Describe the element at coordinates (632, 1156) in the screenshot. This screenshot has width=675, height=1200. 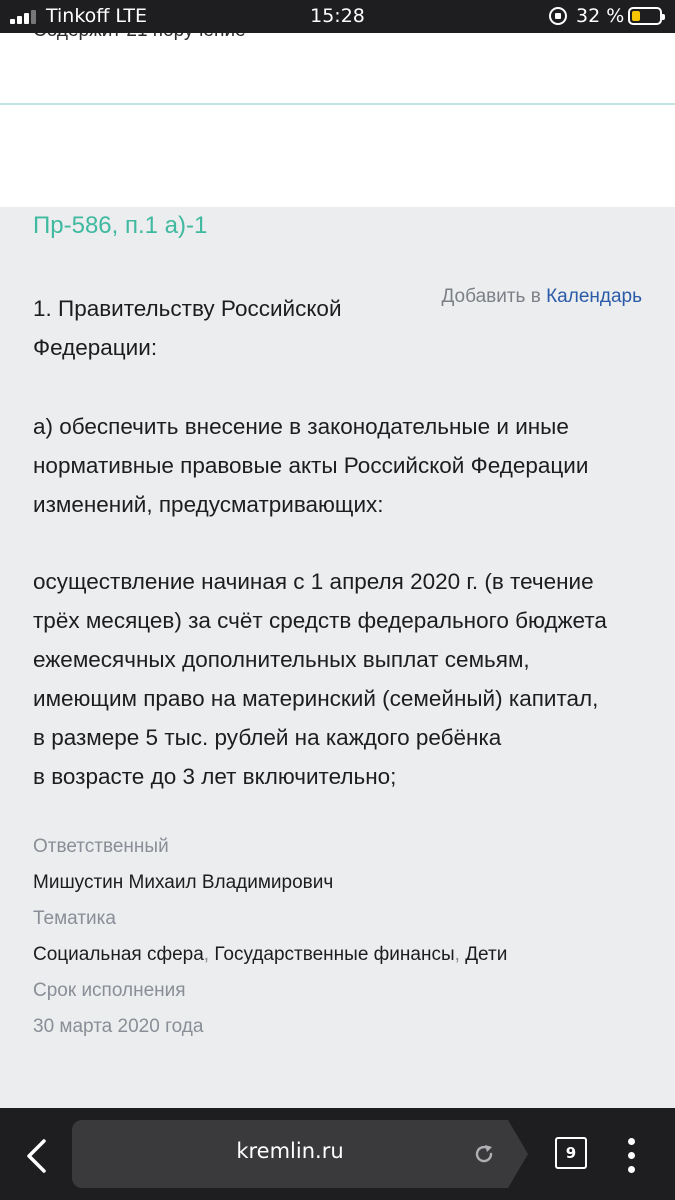
I see `more-icon` at that location.